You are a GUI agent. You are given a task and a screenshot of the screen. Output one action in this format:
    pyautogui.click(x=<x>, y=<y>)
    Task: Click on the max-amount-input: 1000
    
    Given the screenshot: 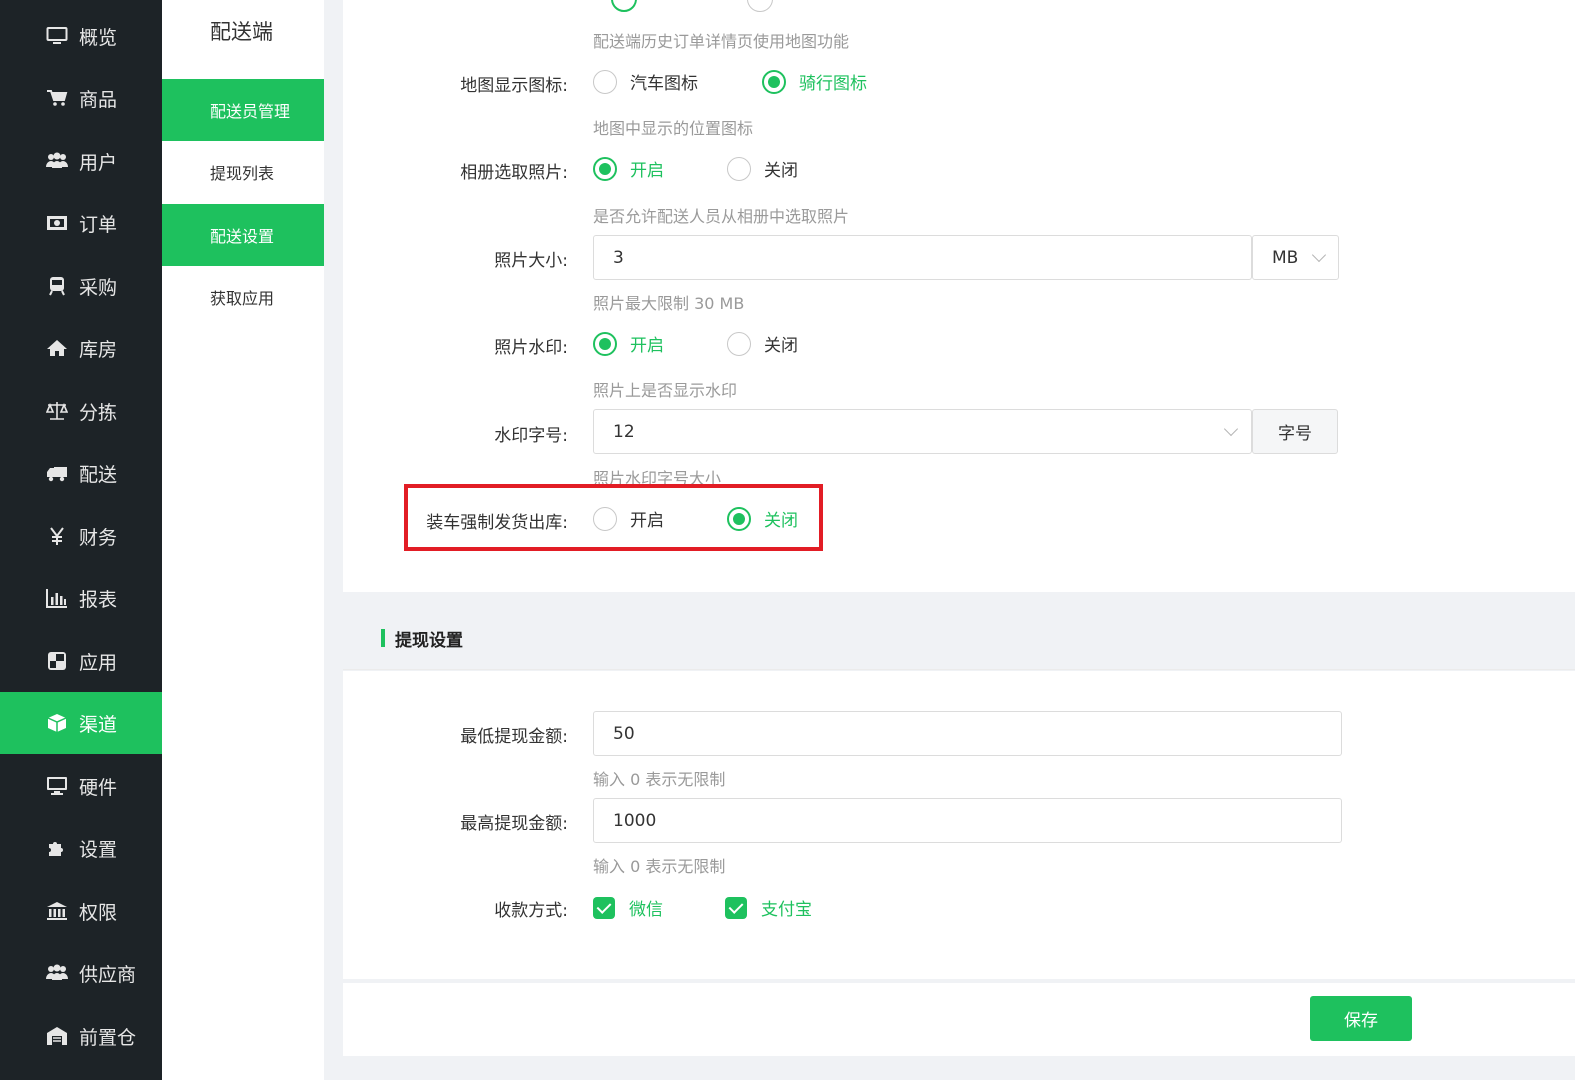 What is the action you would take?
    pyautogui.click(x=967, y=820)
    